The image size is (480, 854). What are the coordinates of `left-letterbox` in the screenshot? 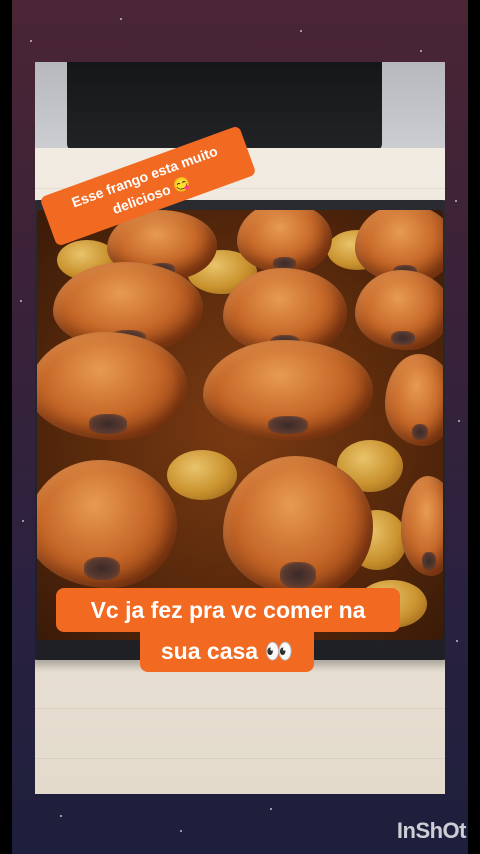 It's located at (6, 427).